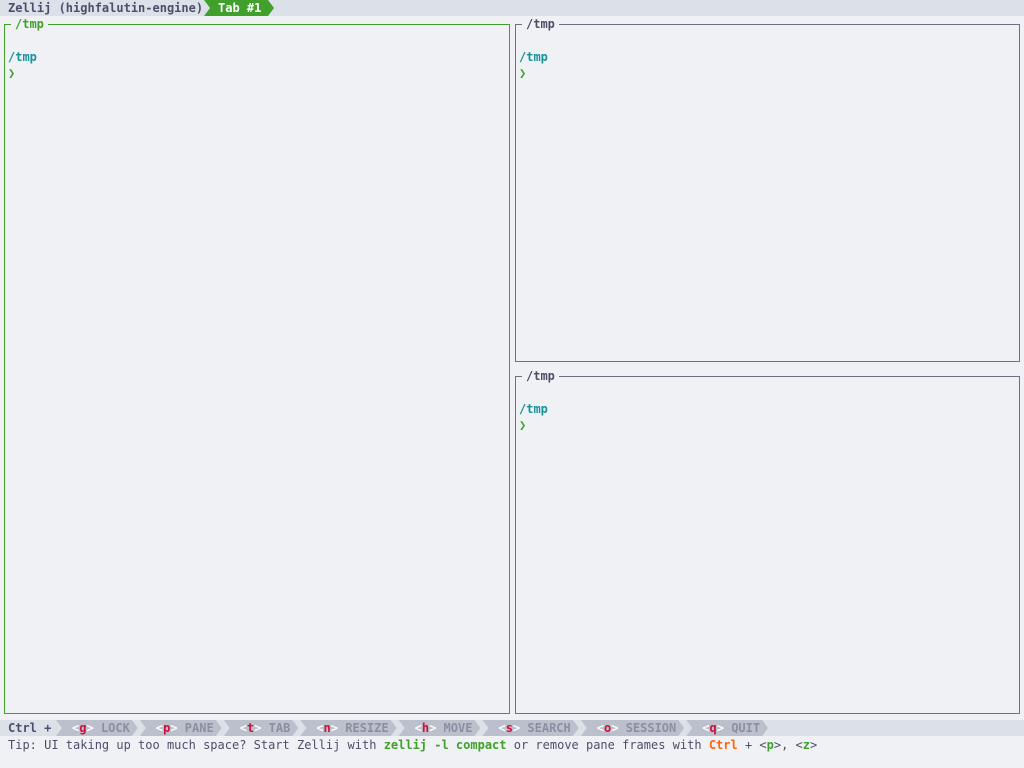  Describe the element at coordinates (814, 745) in the screenshot. I see `tip-suffix: >` at that location.